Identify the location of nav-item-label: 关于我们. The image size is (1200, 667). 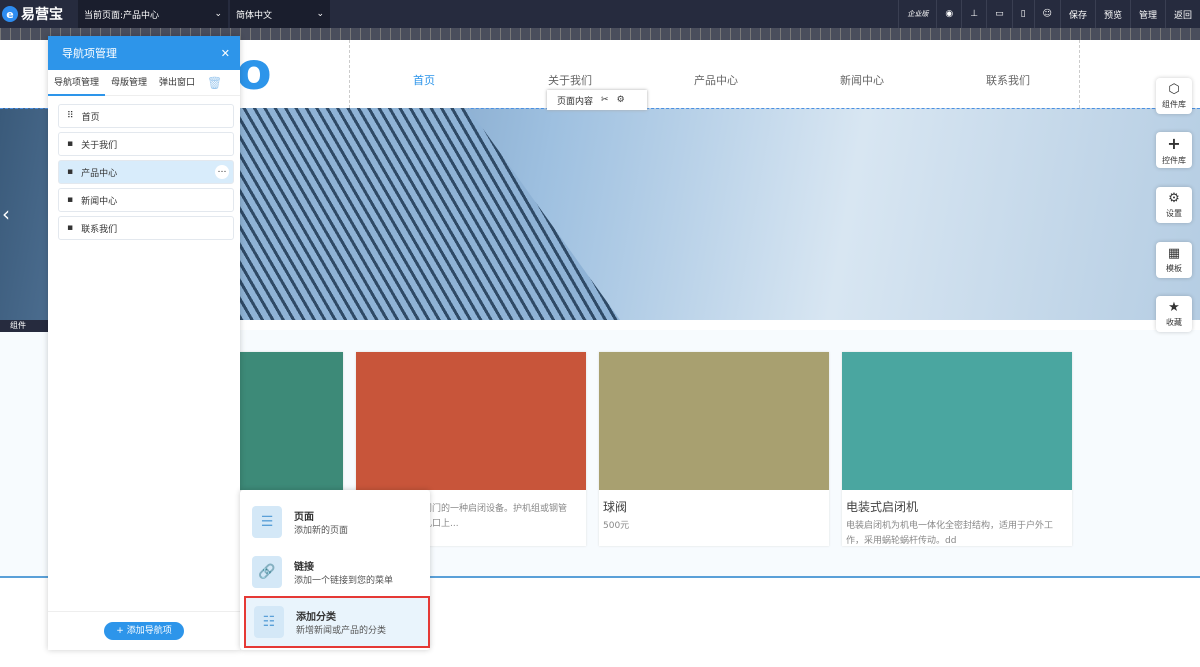
(99, 145).